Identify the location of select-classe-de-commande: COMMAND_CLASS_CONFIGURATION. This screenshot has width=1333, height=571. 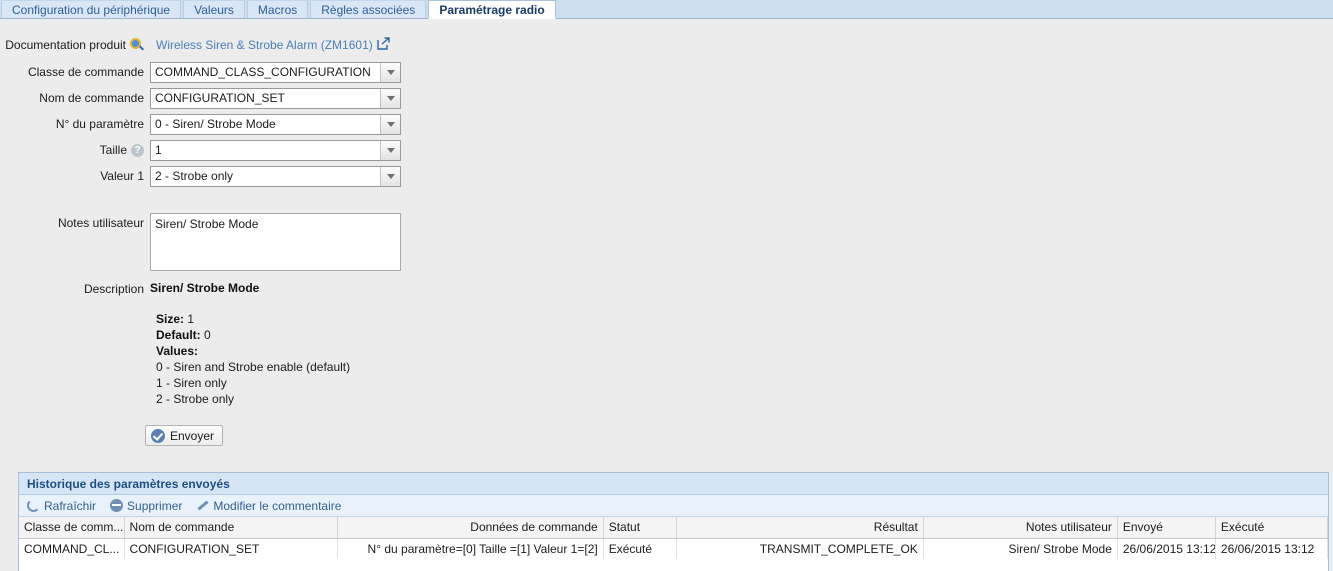
(275, 72).